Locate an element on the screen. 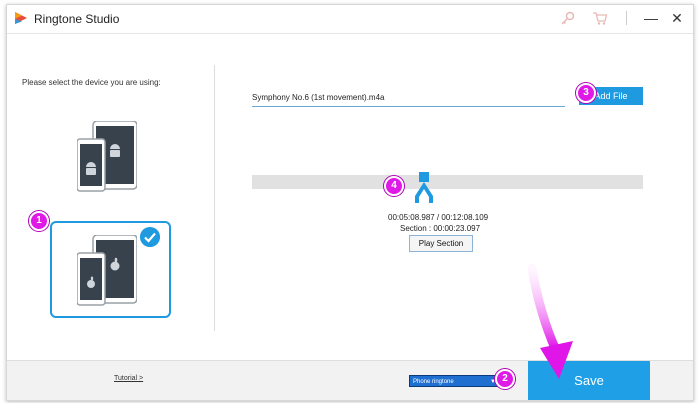  selected-check-icon is located at coordinates (150, 237).